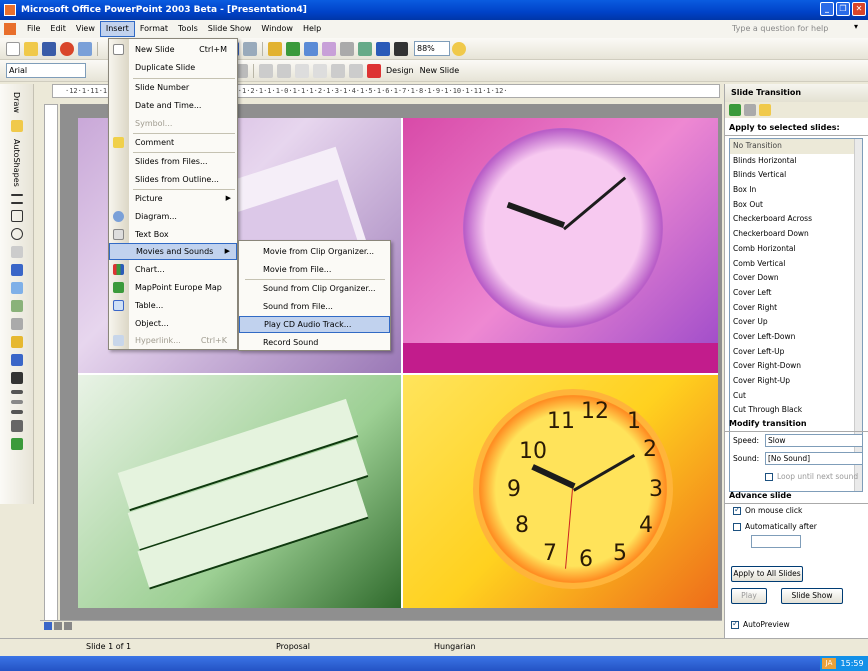 The image size is (868, 671). What do you see at coordinates (31, 48) in the screenshot?
I see `open-icon` at bounding box center [31, 48].